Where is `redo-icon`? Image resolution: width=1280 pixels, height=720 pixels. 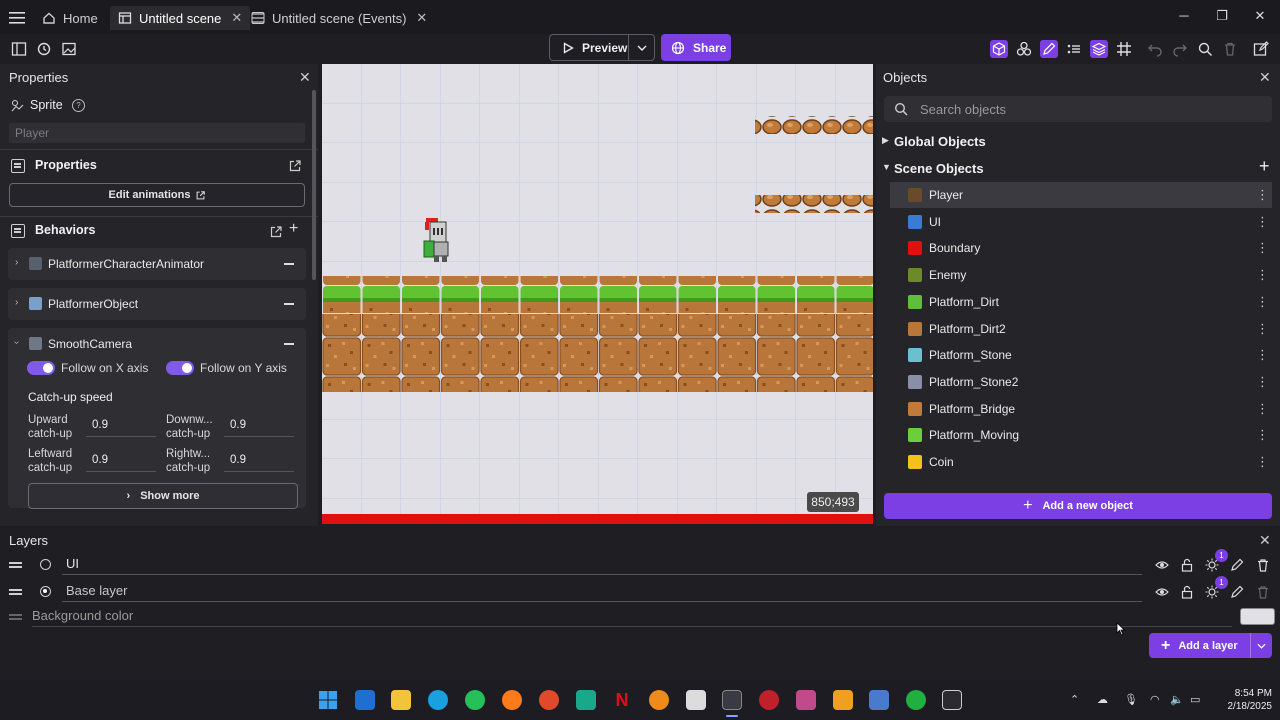
redo-icon is located at coordinates (1180, 49).